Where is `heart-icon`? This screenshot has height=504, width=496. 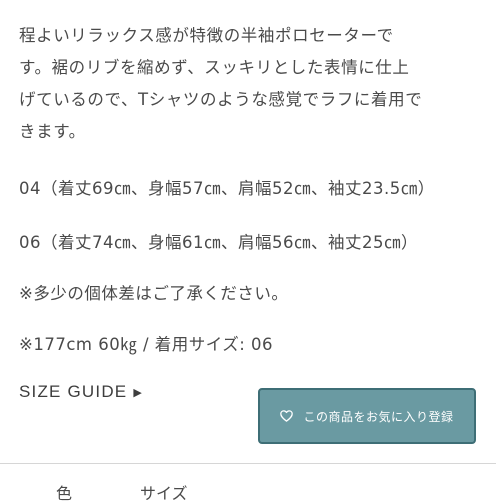 heart-icon is located at coordinates (287, 416).